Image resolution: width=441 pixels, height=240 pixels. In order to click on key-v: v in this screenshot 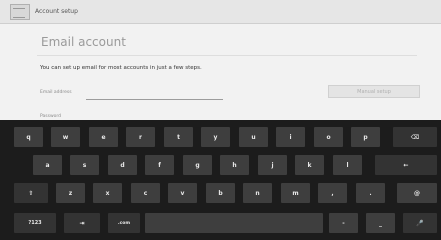, I will do `click(182, 193)`.